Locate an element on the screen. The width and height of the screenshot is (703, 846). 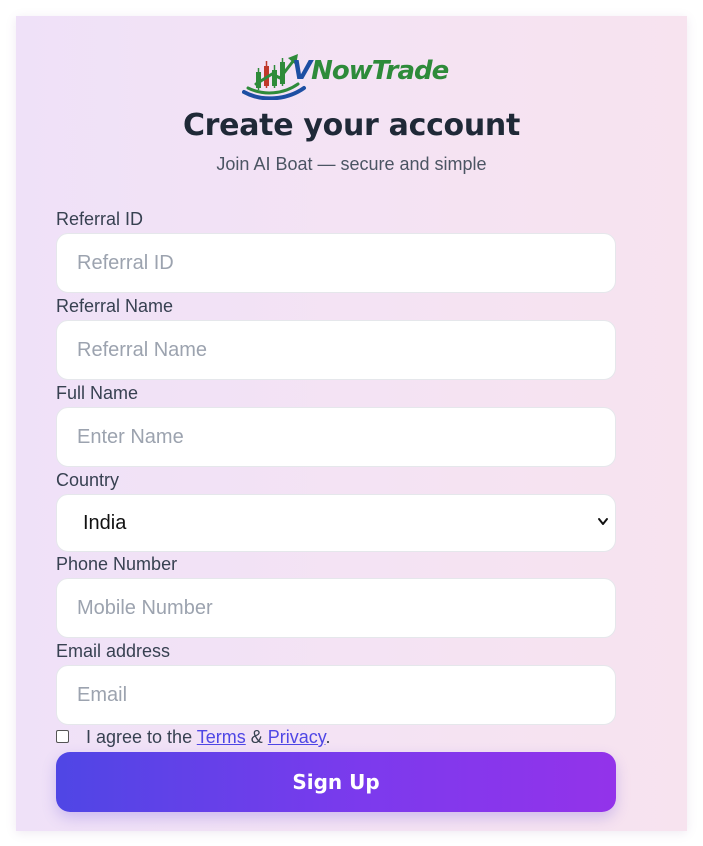
country-label: Country is located at coordinates (88, 480).